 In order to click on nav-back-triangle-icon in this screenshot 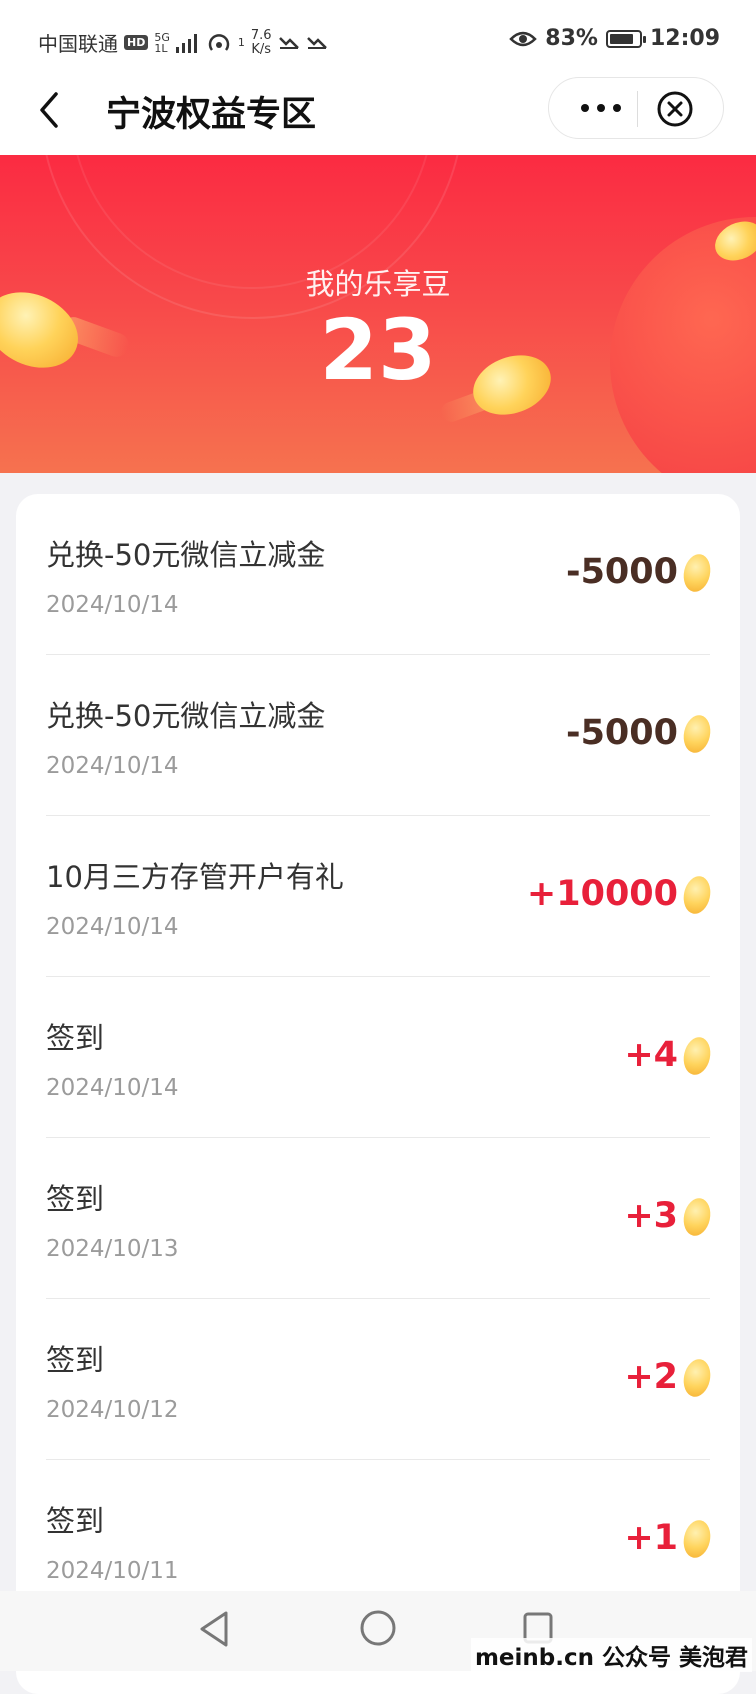, I will do `click(215, 1629)`.